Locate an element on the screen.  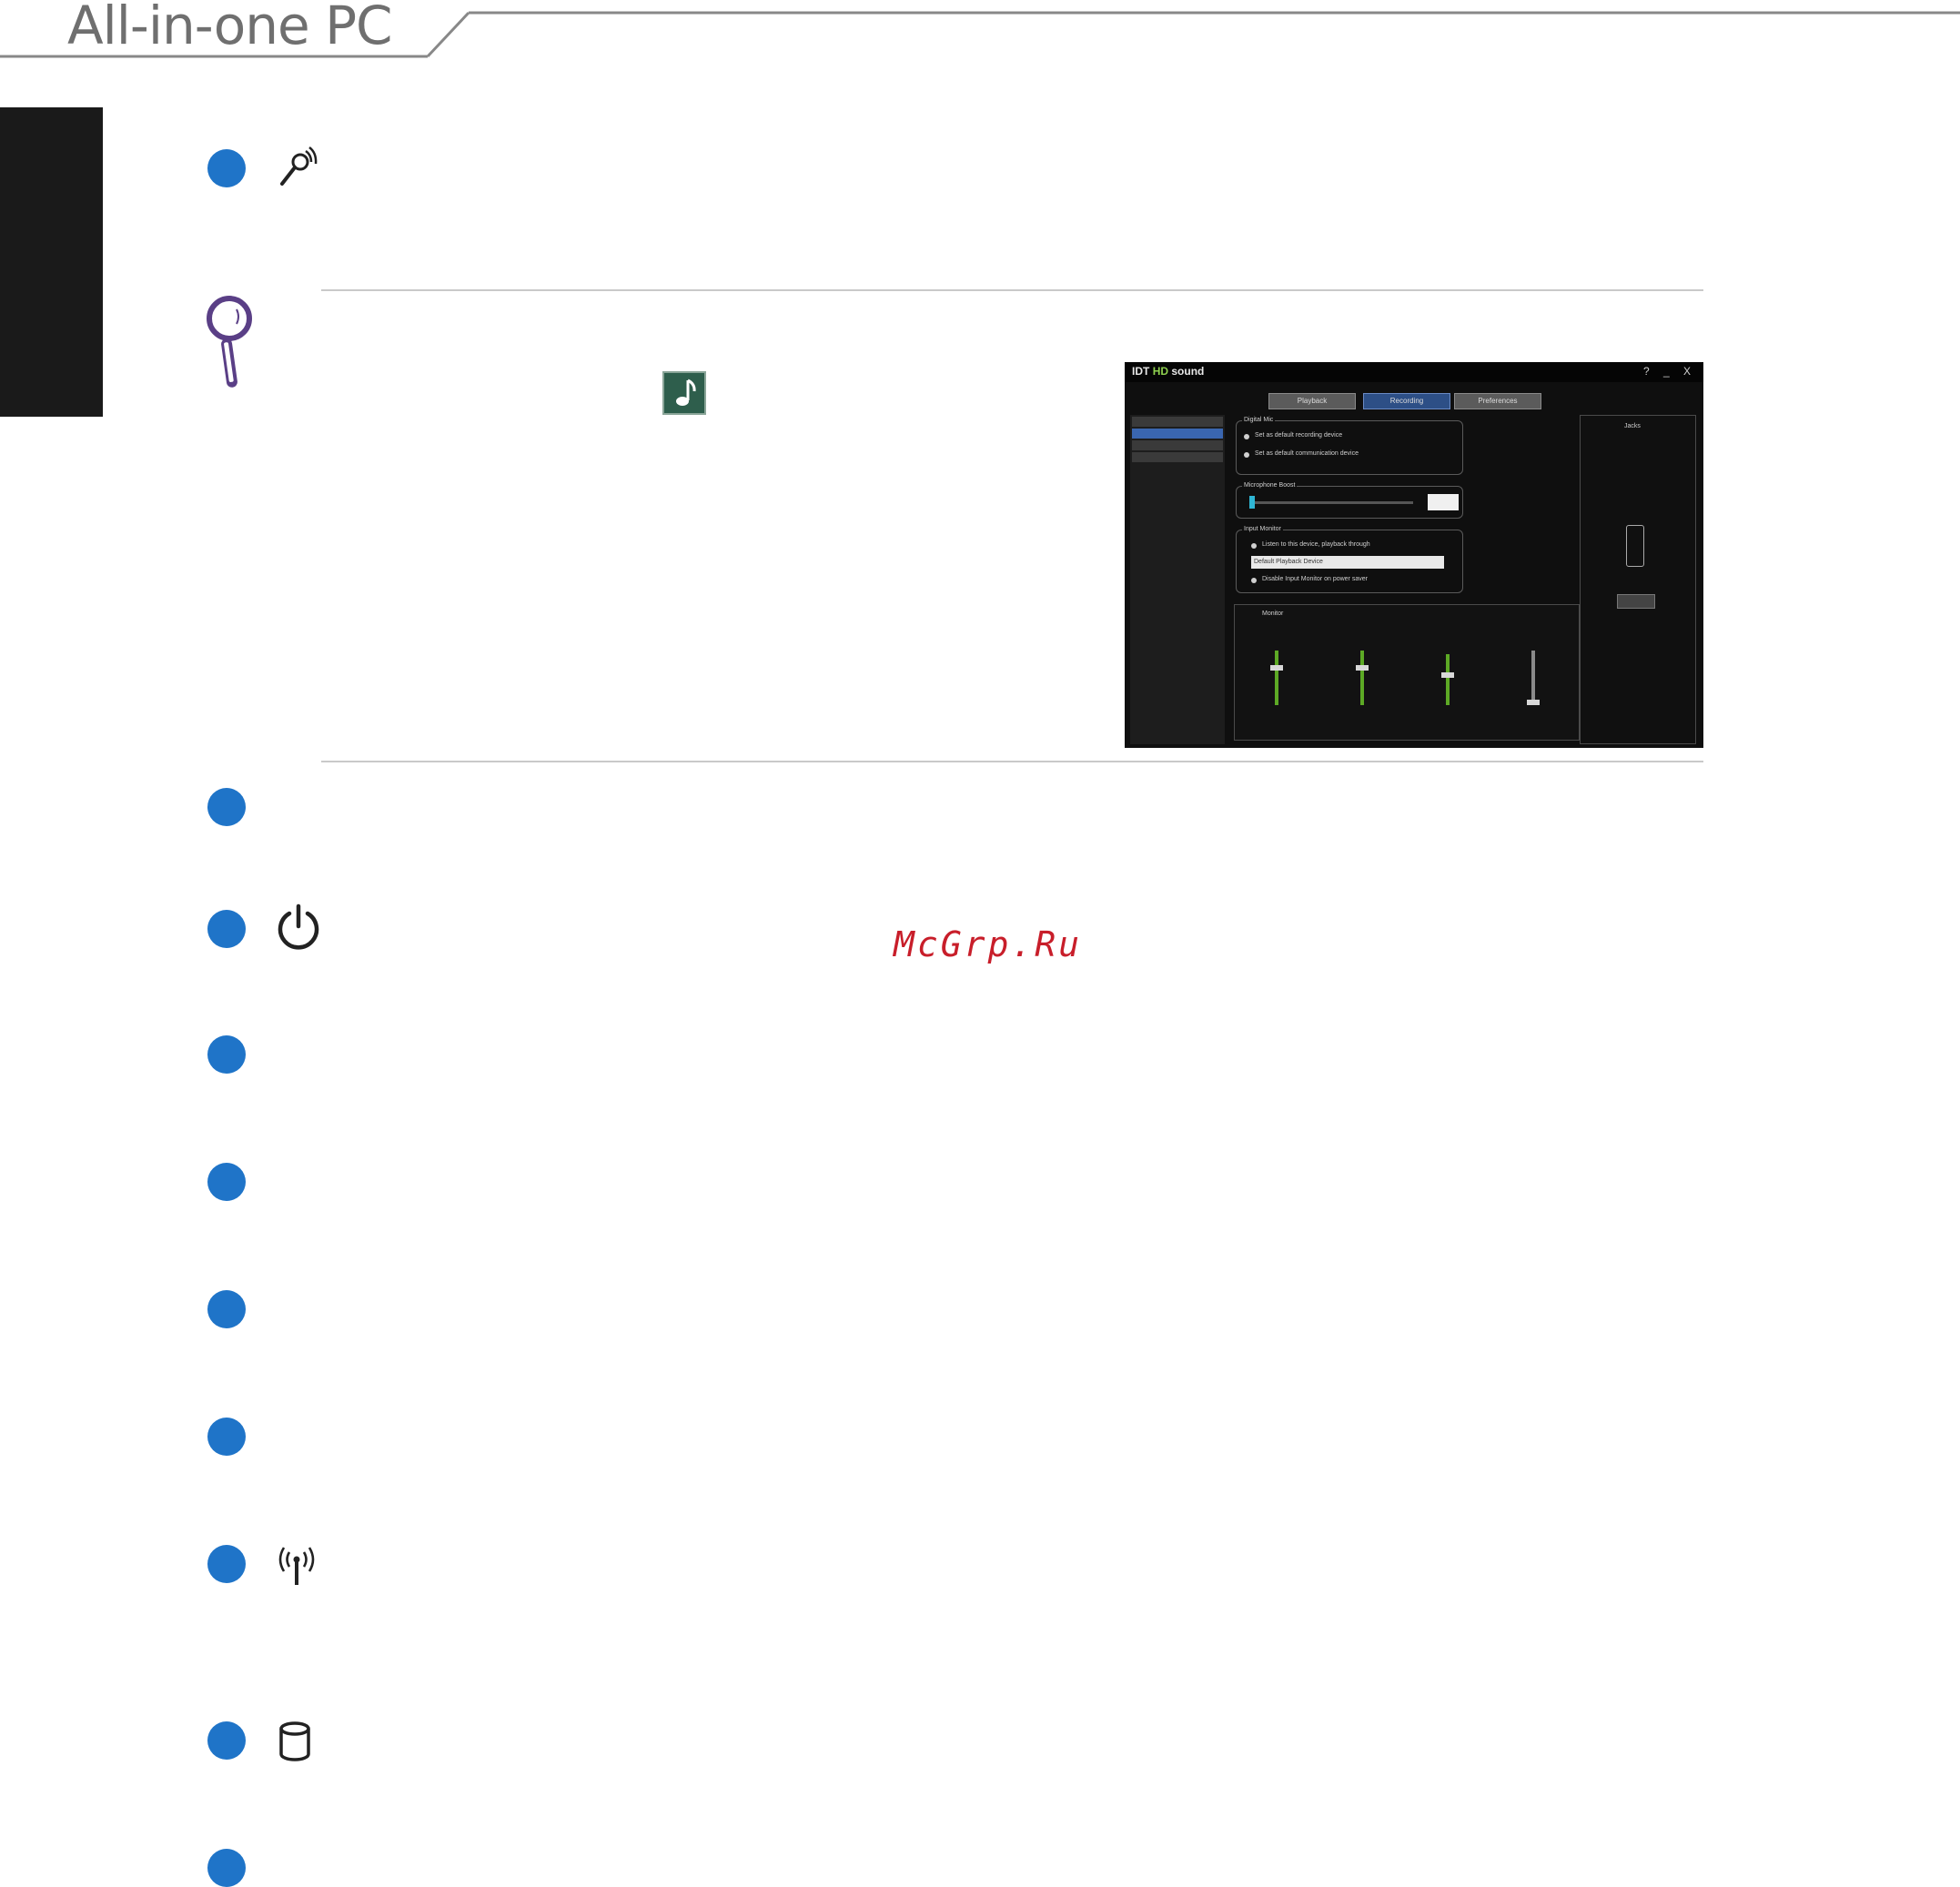
microphone-icon is located at coordinates (299, 166).